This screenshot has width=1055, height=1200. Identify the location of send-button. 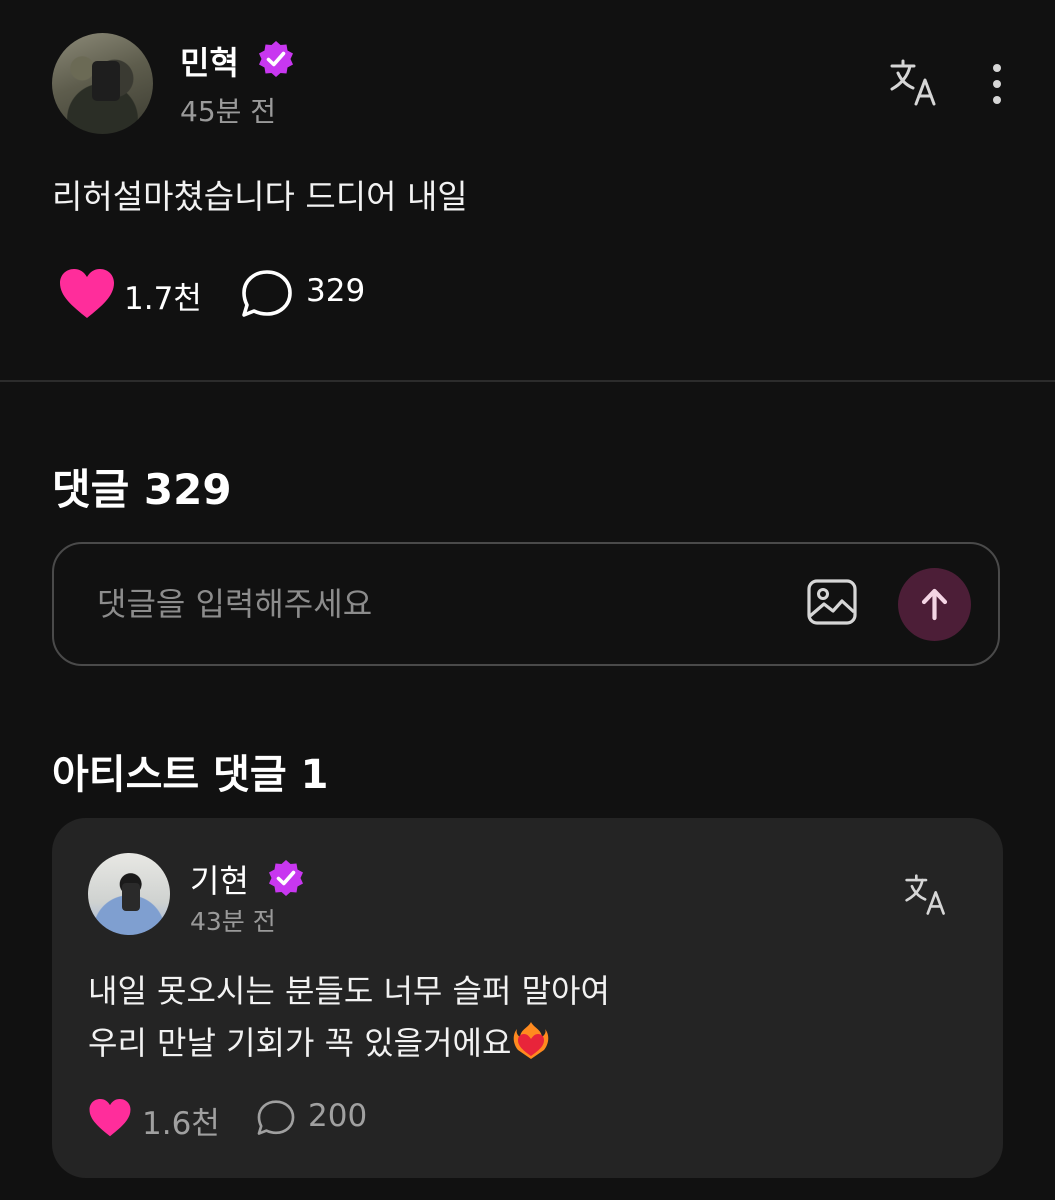
(934, 604).